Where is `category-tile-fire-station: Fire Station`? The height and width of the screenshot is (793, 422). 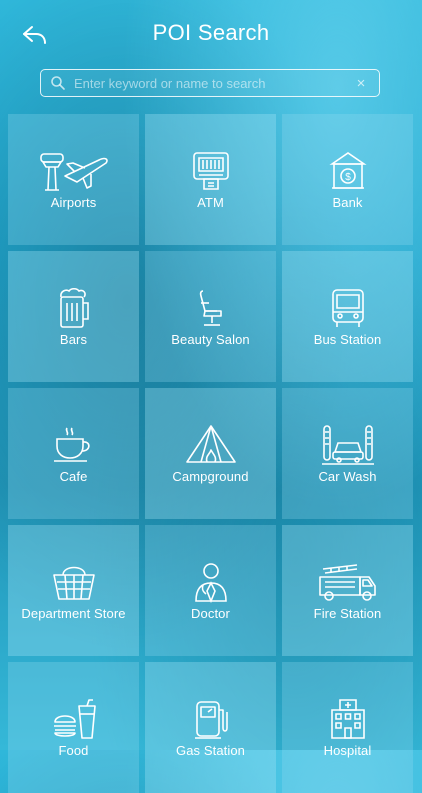 category-tile-fire-station: Fire Station is located at coordinates (347, 590).